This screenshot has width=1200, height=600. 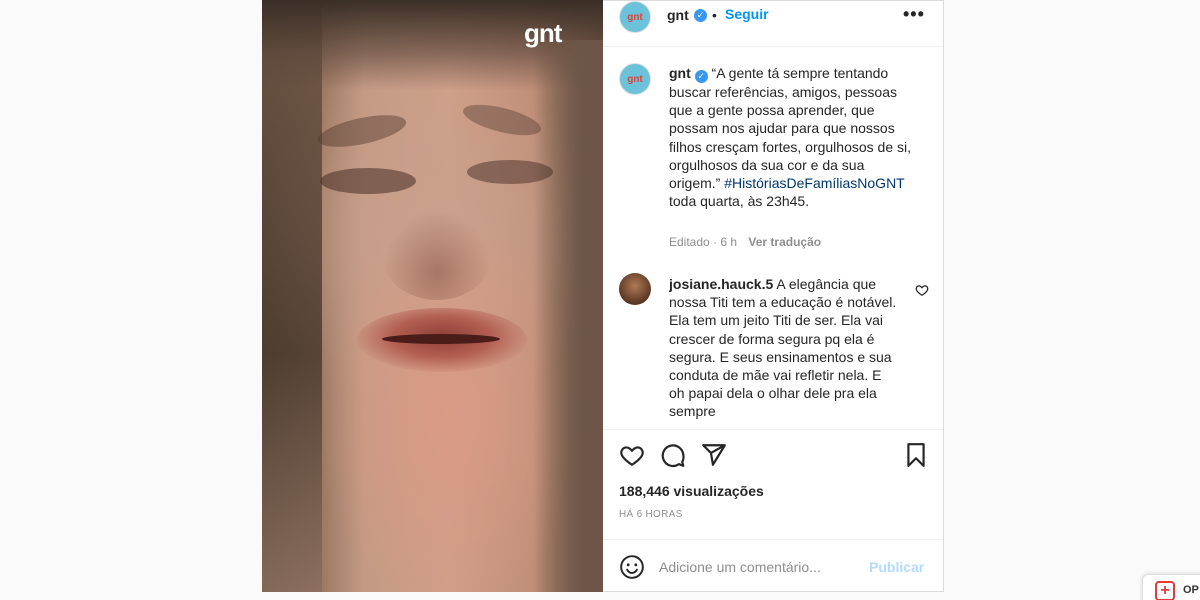 I want to click on commenter-avatar, so click(x=635, y=289).